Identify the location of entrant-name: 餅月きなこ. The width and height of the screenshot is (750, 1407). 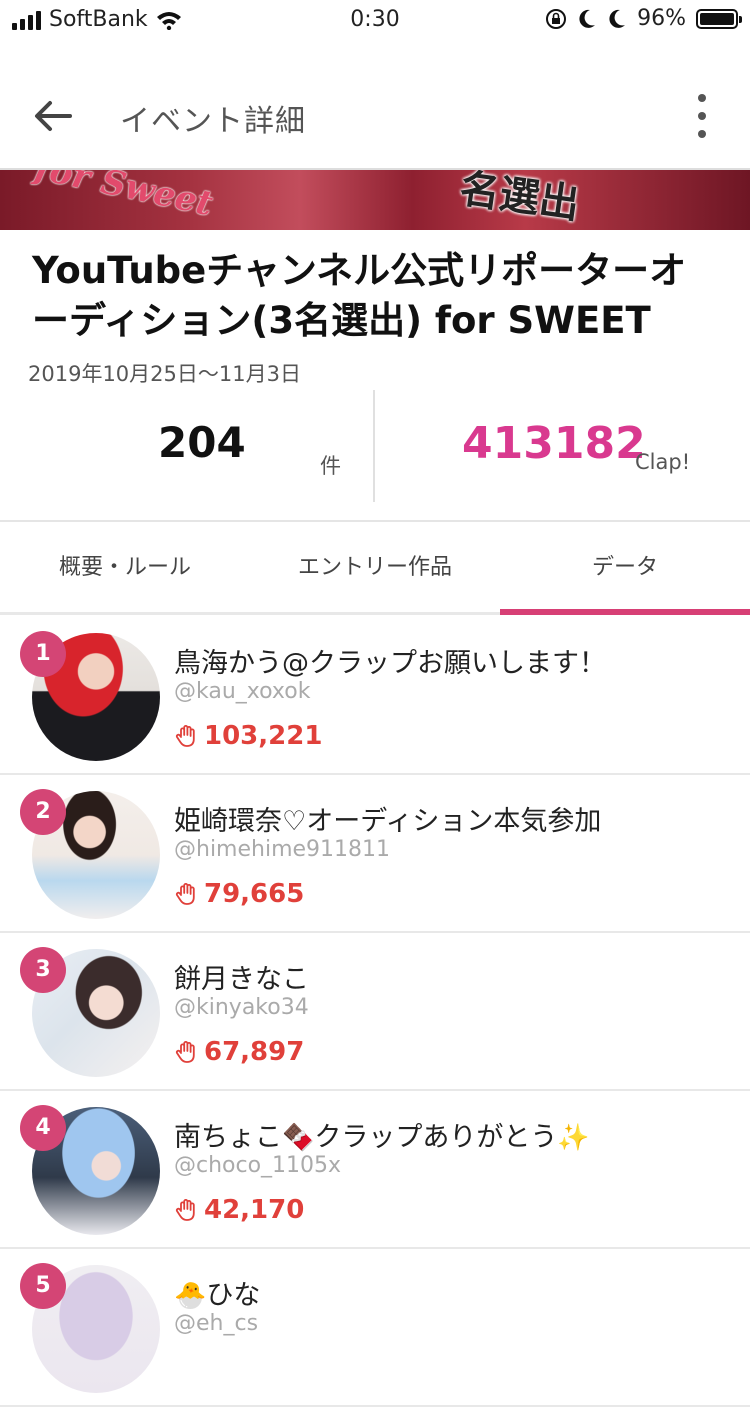
(241, 979).